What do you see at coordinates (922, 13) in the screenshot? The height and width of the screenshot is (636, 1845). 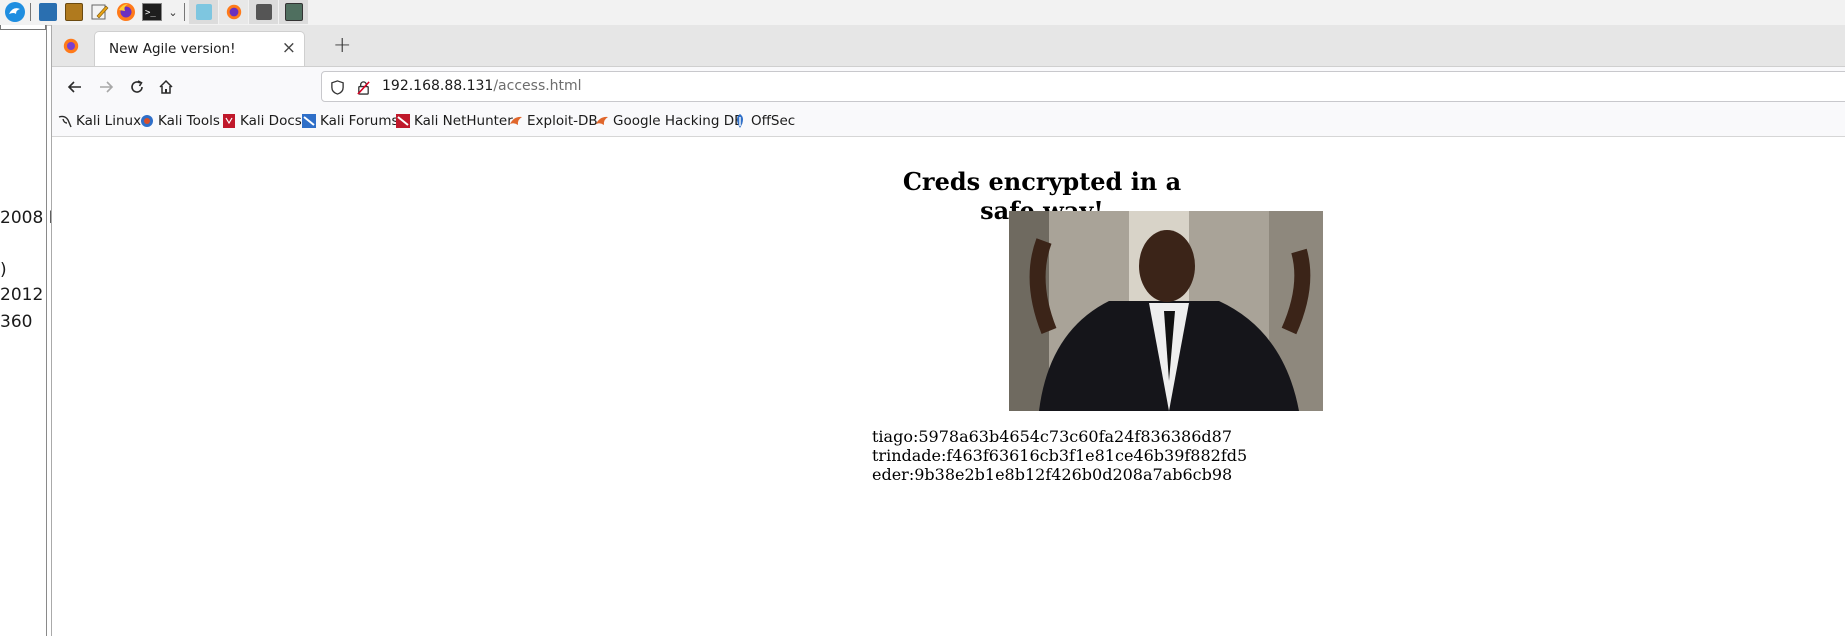 I see `taskbar: >_ ⌄` at bounding box center [922, 13].